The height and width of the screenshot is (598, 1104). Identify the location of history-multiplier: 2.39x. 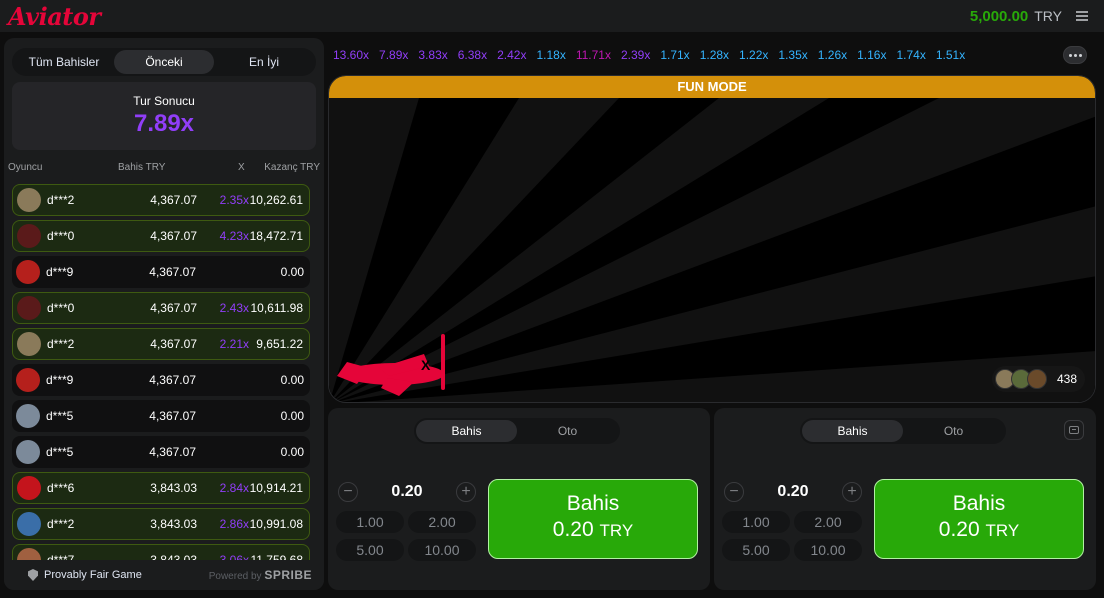
(635, 55).